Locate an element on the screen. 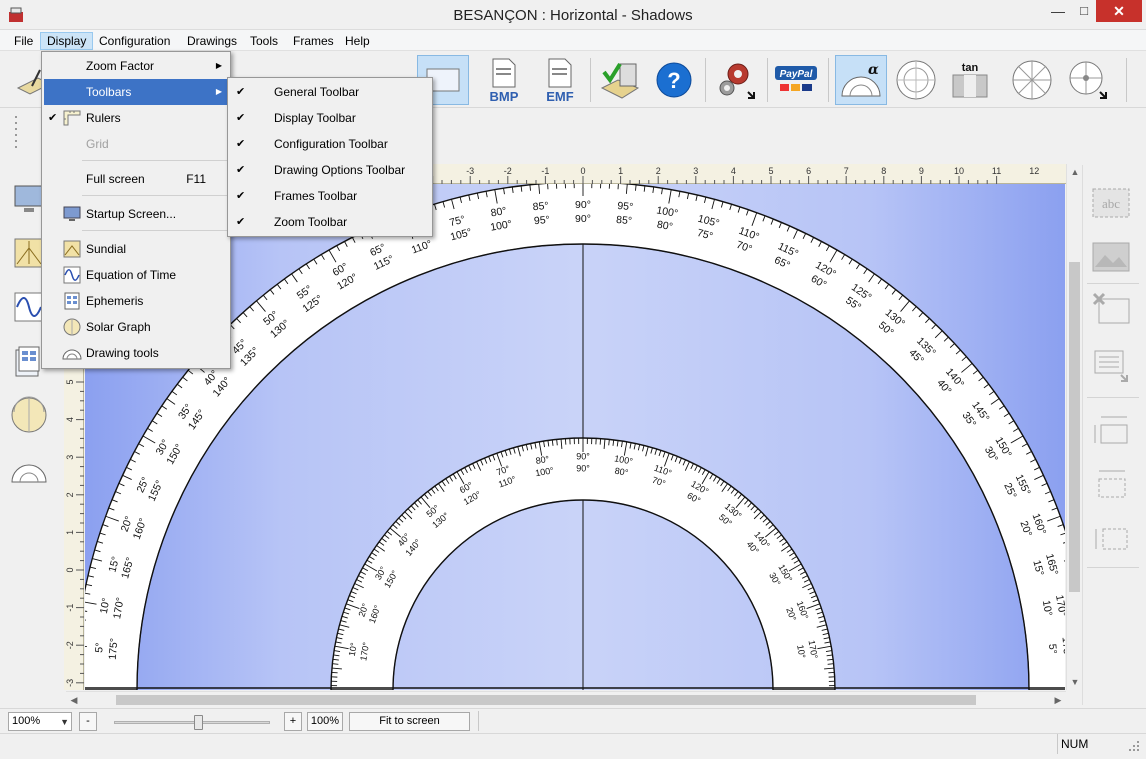 The width and height of the screenshot is (1146, 759). zoom-slider-thumb is located at coordinates (198, 722).